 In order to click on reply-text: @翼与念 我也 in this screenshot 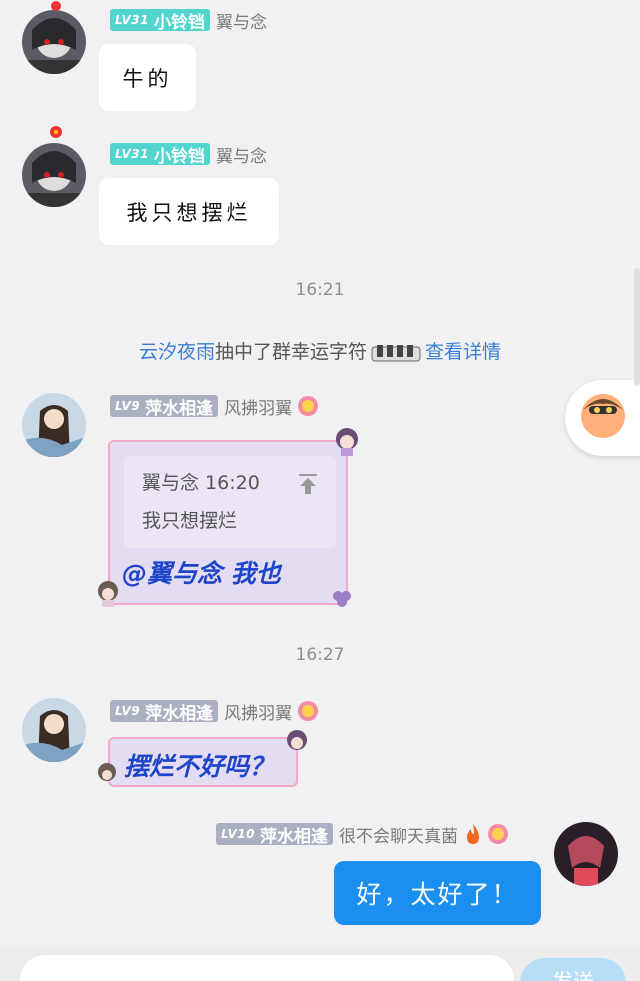, I will do `click(201, 573)`.